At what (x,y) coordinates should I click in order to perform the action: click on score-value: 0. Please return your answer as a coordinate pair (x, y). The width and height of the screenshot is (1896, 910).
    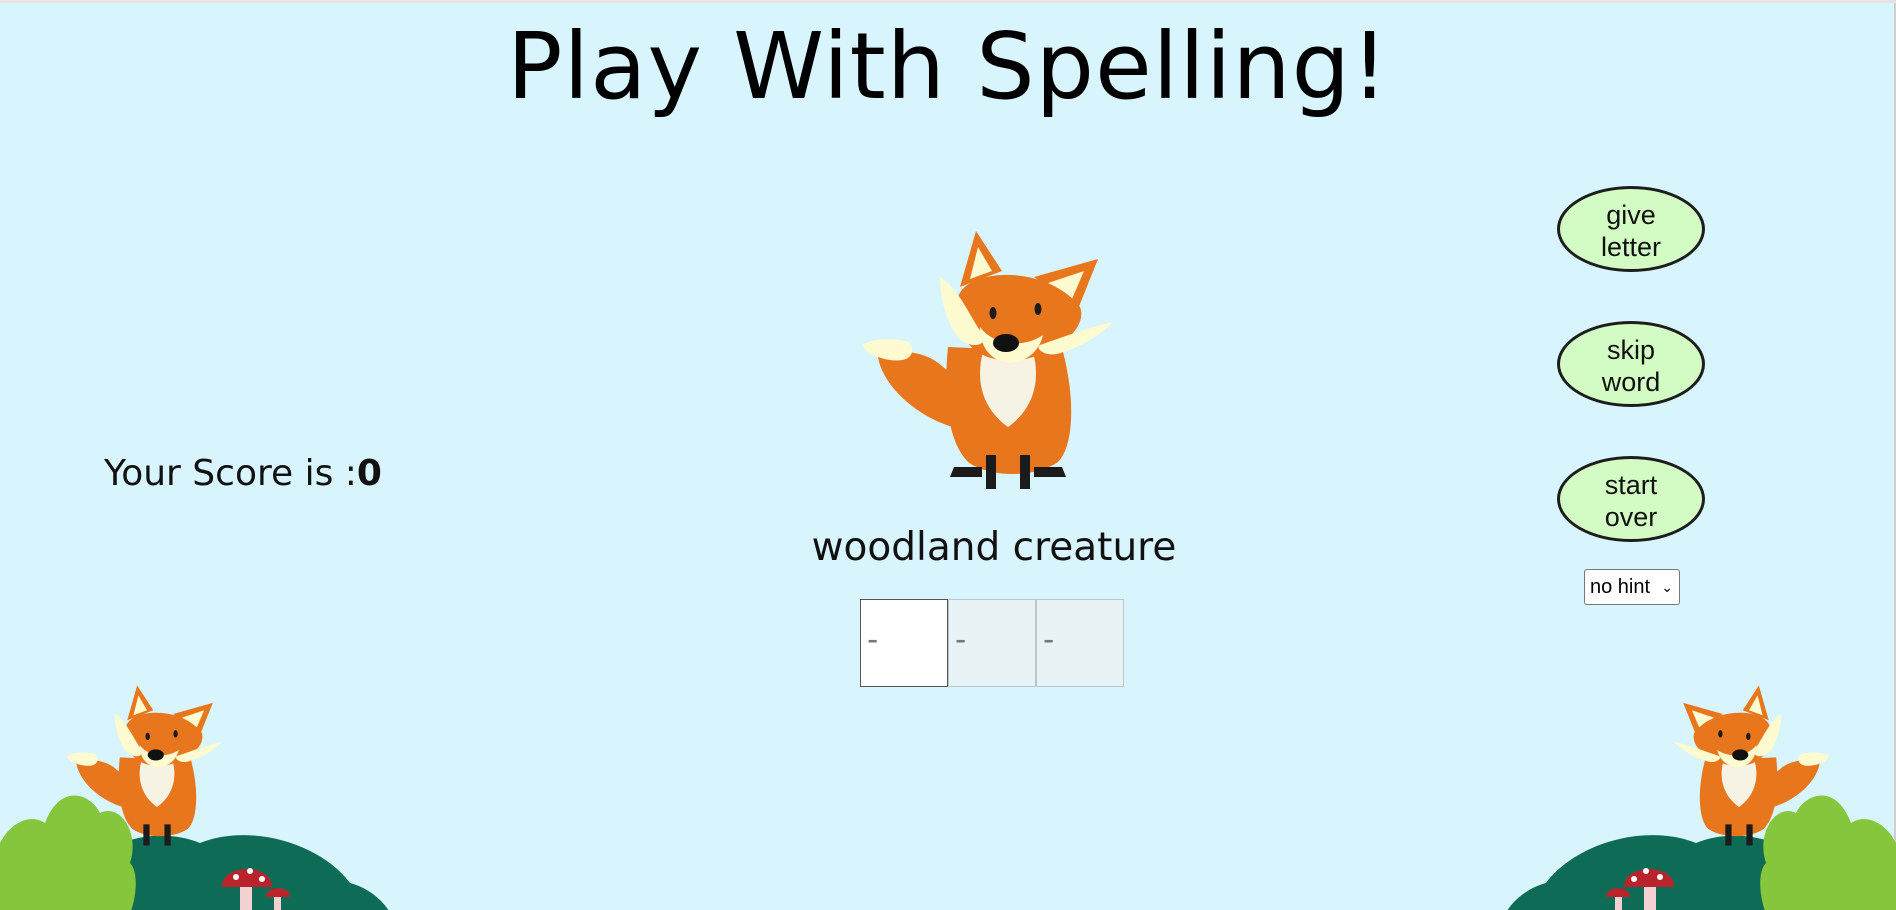
    Looking at the image, I should click on (369, 473).